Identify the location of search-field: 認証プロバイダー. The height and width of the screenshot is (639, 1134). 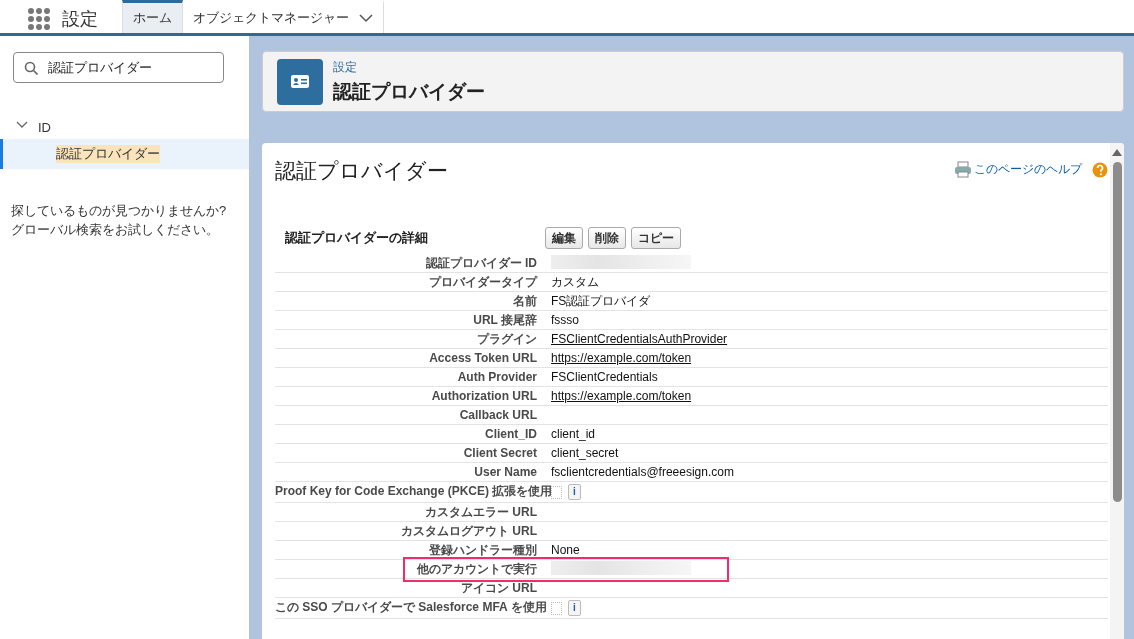
(118, 67).